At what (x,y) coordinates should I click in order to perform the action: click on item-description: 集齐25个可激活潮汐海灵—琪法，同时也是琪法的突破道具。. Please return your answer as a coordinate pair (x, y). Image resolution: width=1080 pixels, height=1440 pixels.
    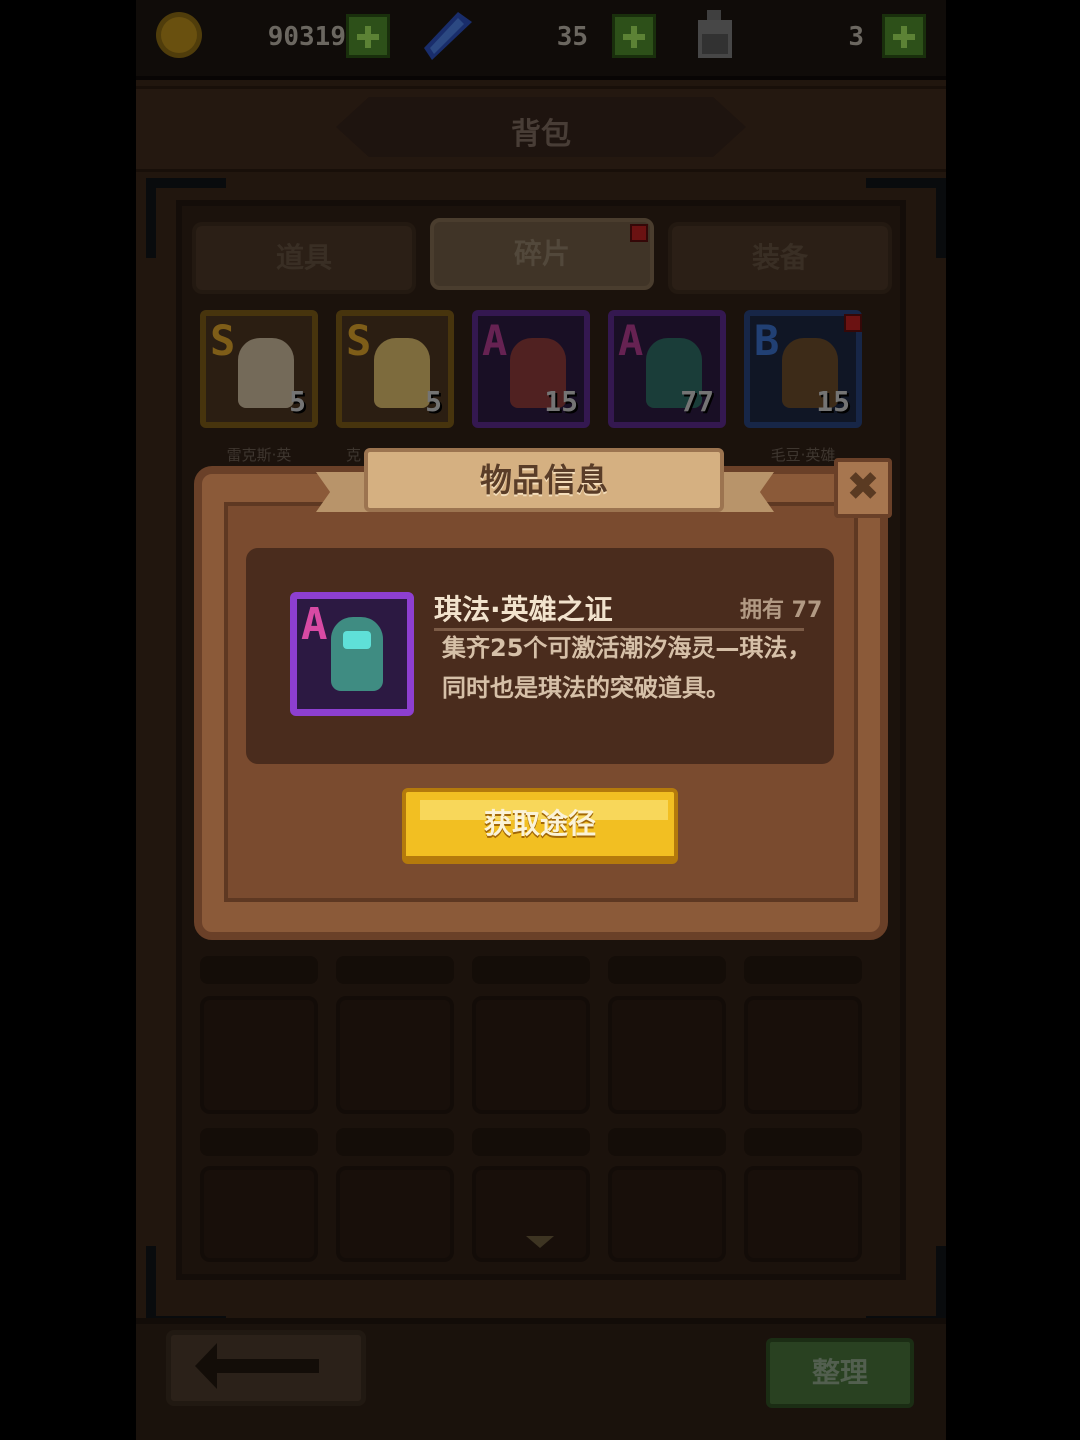
    Looking at the image, I should click on (627, 668).